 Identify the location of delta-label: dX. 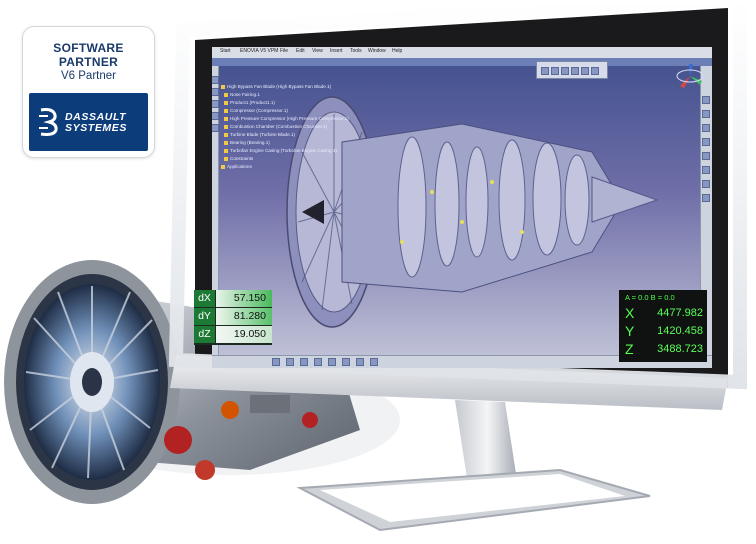
(204, 298).